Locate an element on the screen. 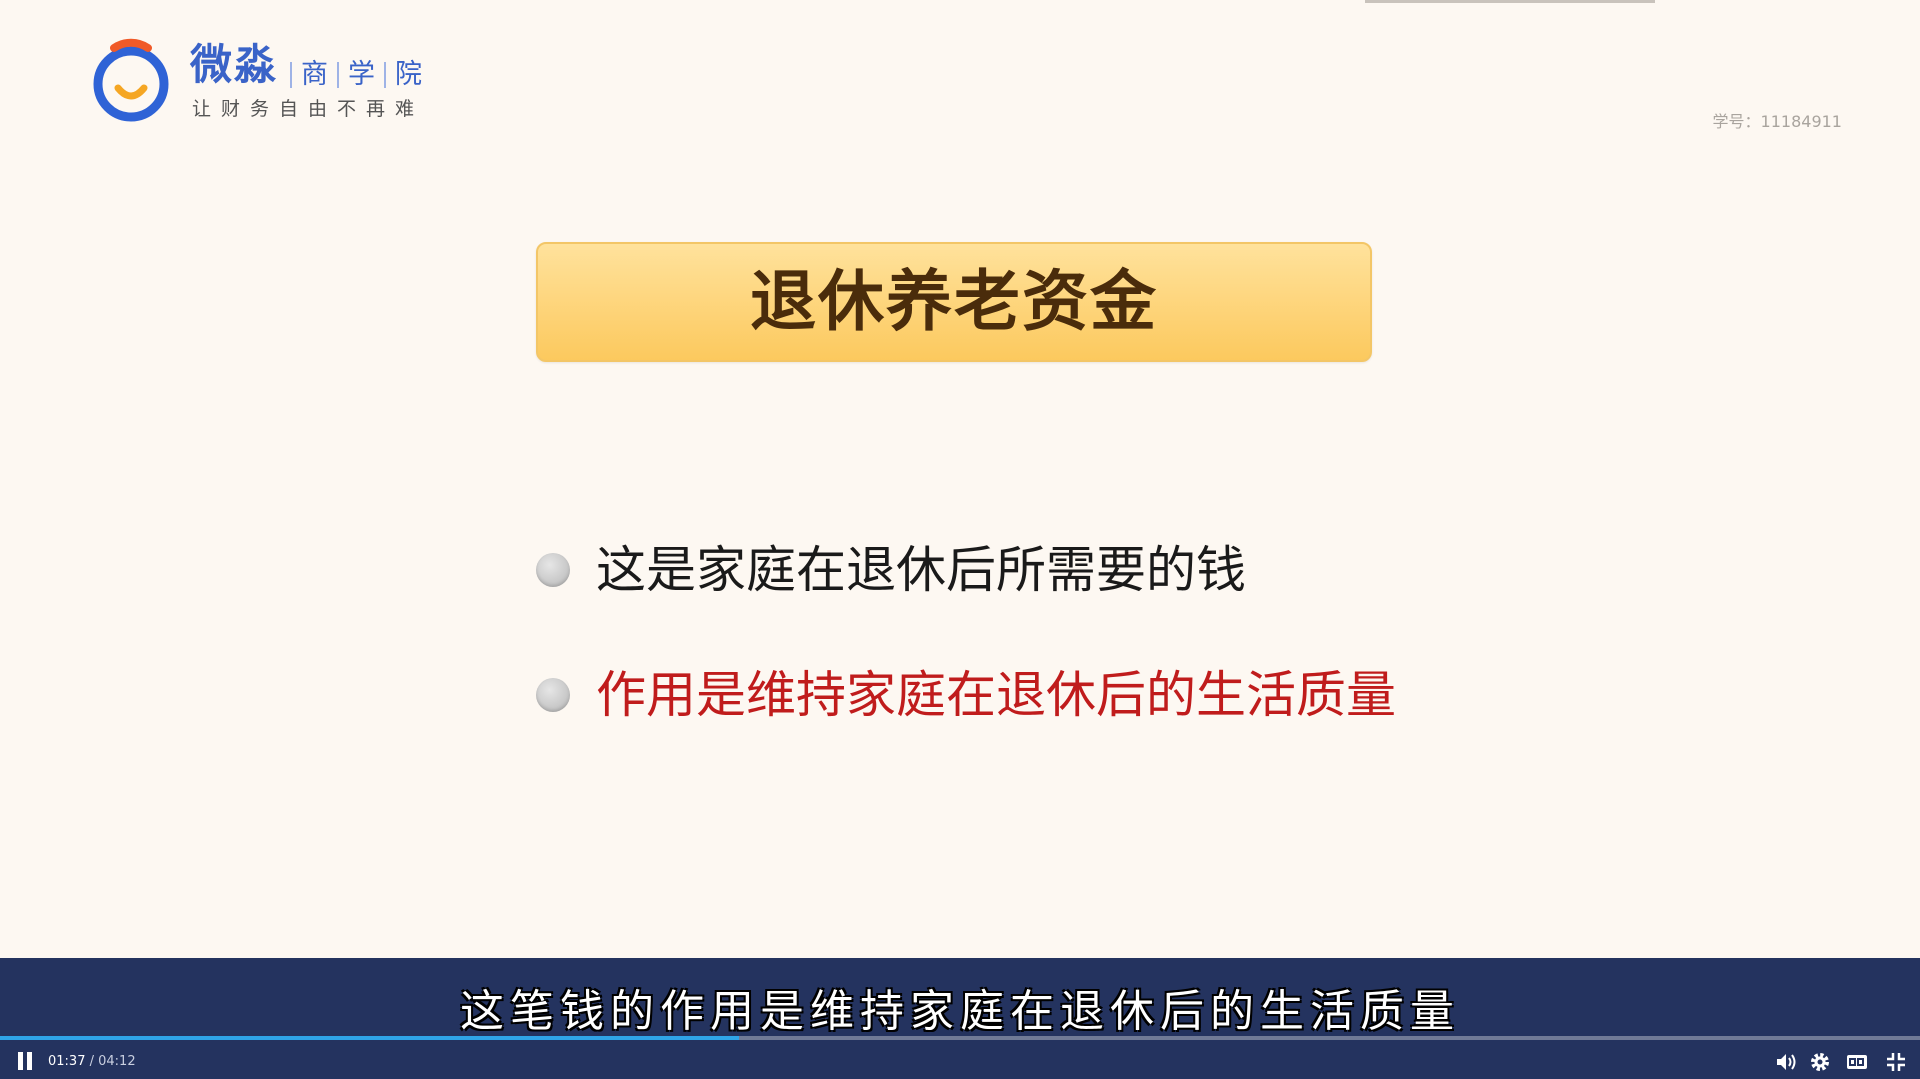 This screenshot has height=1079, width=1920. player-controls: 01:37 / 04:12 is located at coordinates (960, 1061).